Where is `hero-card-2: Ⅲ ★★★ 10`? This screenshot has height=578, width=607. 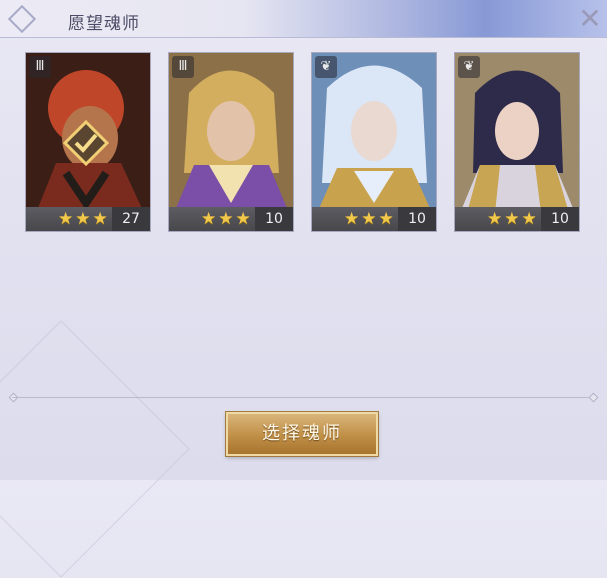 hero-card-2: Ⅲ ★★★ 10 is located at coordinates (231, 142).